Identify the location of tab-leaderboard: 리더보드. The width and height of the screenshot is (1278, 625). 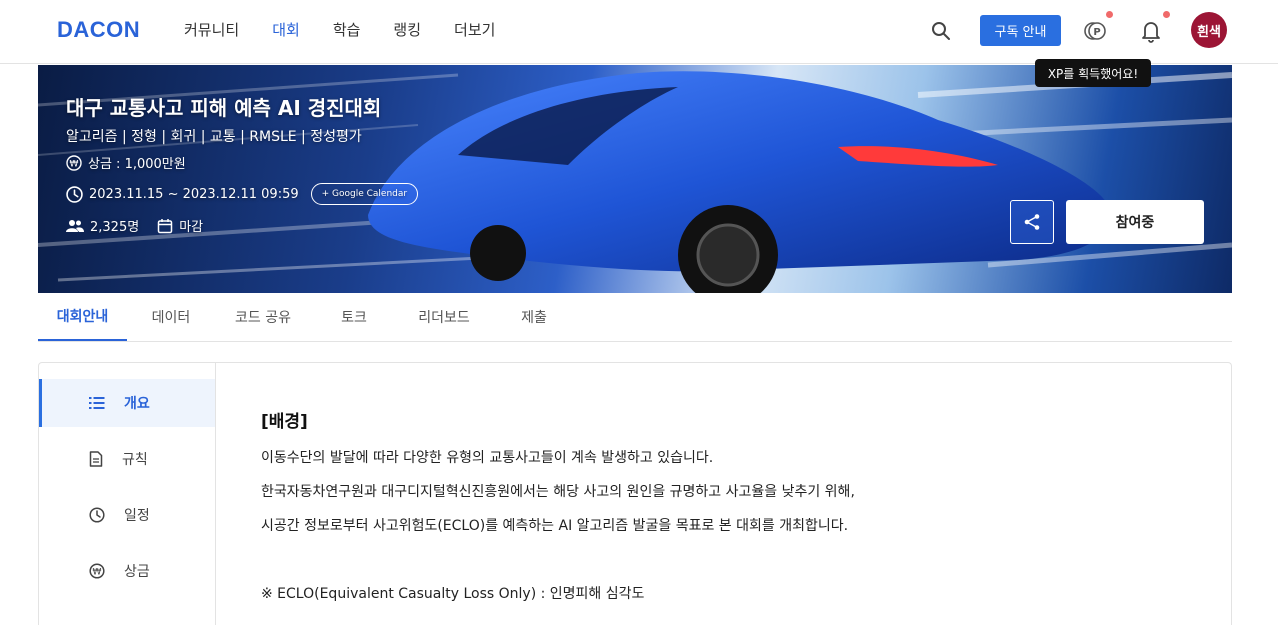
(444, 317).